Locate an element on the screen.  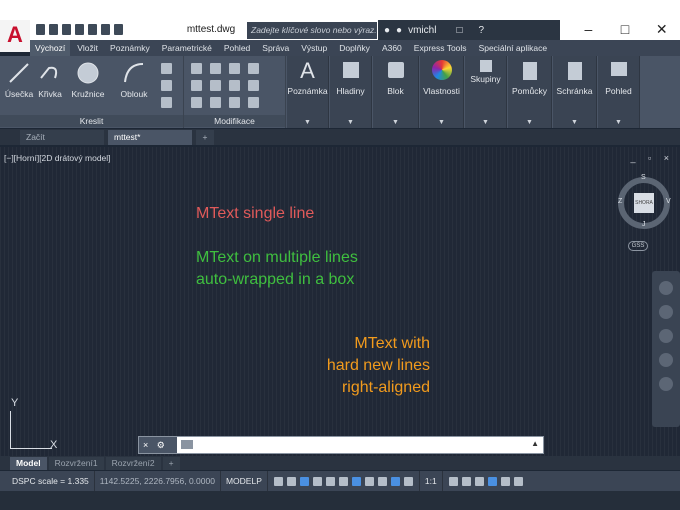
gear-icon is located at coordinates (453, 481).